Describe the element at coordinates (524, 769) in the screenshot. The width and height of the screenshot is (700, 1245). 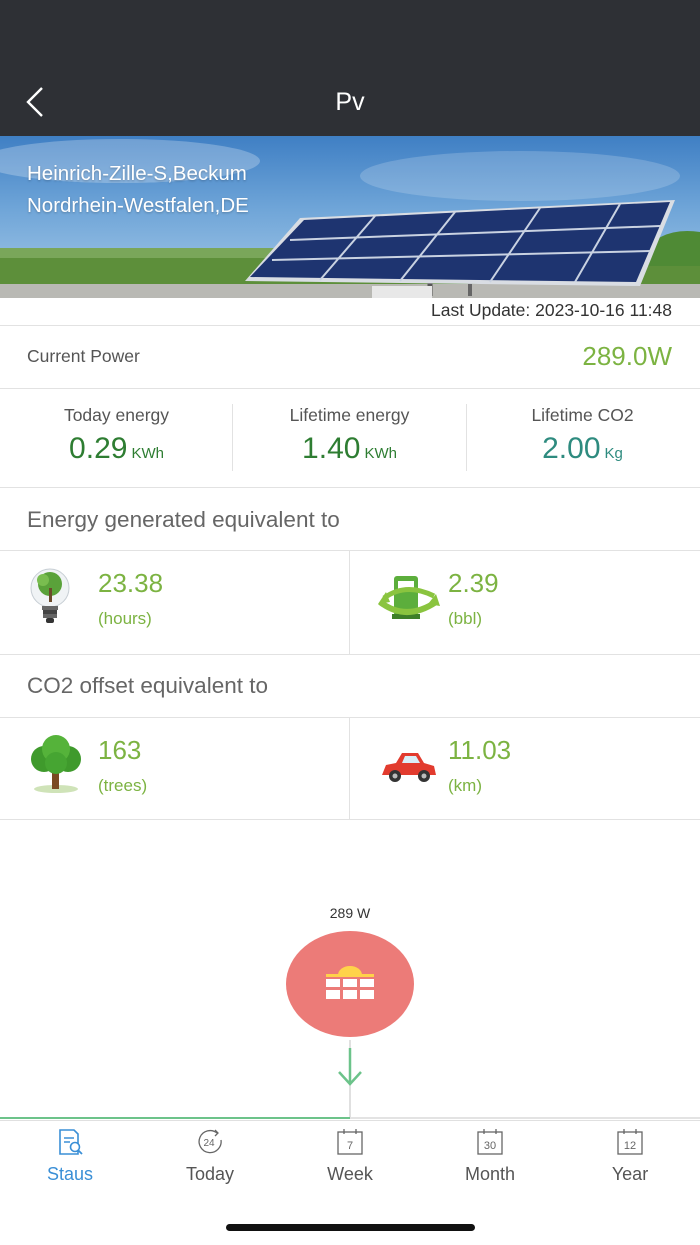
I see `car-km-card: 11.03 (km)` at that location.